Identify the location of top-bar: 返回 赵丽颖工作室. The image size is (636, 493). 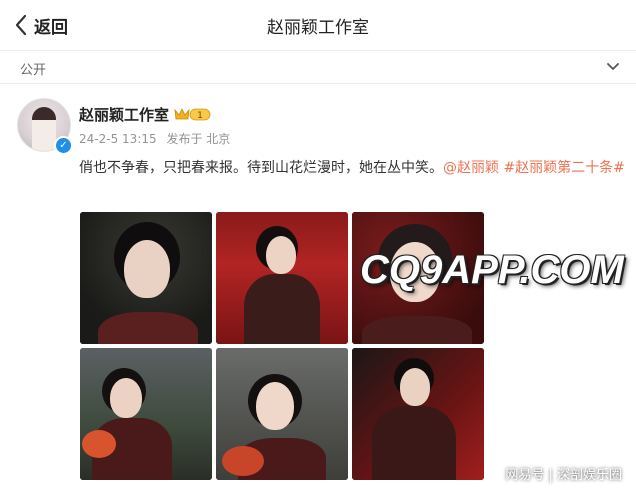
(318, 25).